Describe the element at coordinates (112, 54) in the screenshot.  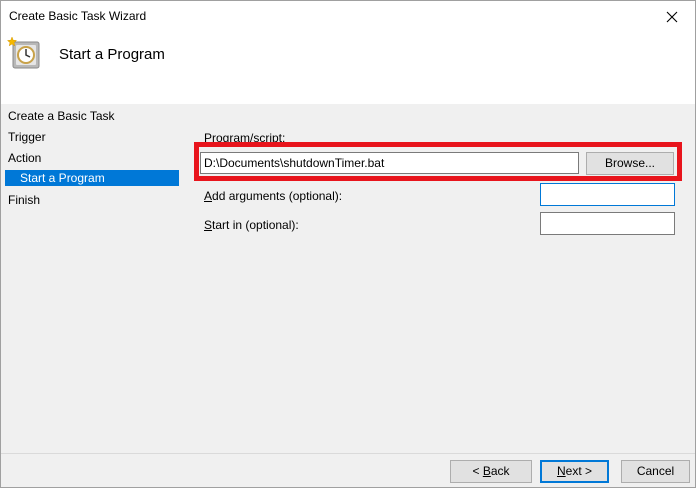
I see `page-title: Start a Program` at that location.